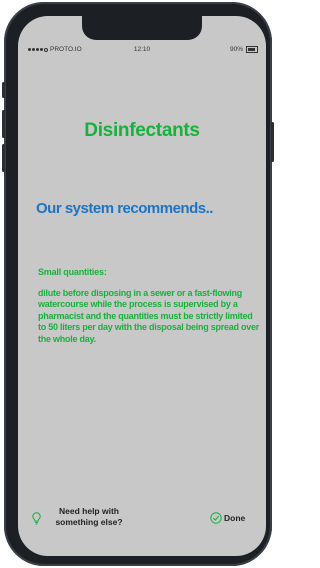 Image resolution: width=320 pixels, height=568 pixels. Describe the element at coordinates (3, 90) in the screenshot. I see `mute-switch` at that location.